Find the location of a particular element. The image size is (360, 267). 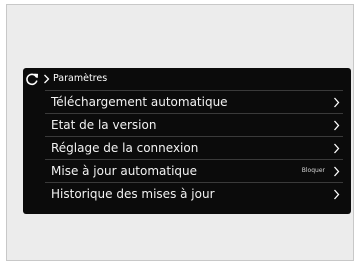

menu-item-update-history: Historique des mises à jour is located at coordinates (194, 194).